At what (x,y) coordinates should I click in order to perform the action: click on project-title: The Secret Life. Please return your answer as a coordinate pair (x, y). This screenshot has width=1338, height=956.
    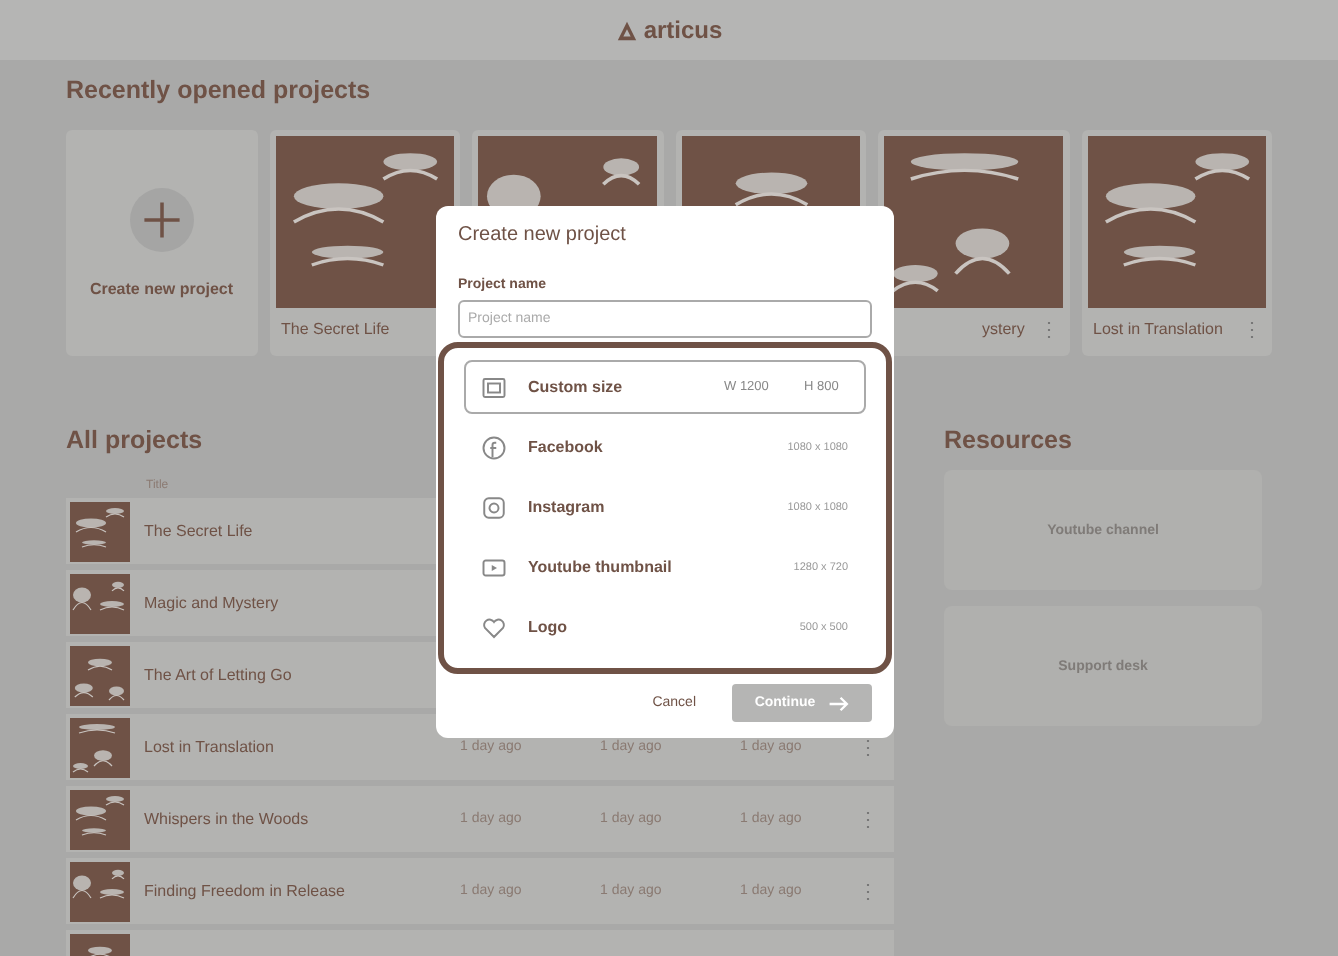
    Looking at the image, I should click on (199, 531).